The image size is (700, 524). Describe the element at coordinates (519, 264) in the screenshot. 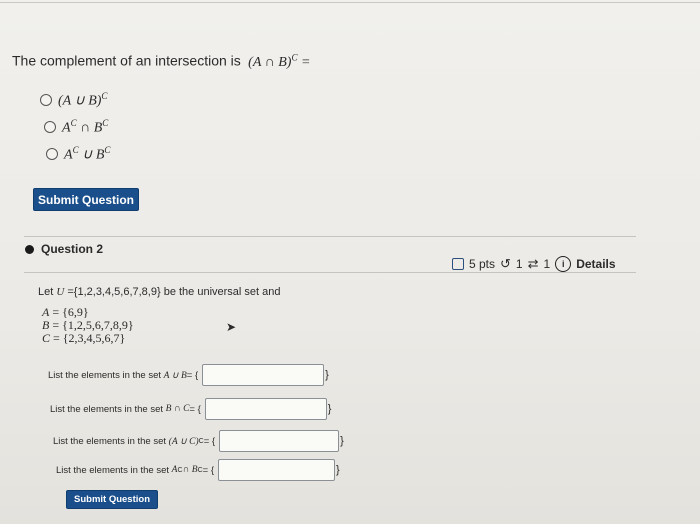

I see `retries-count: 1` at that location.